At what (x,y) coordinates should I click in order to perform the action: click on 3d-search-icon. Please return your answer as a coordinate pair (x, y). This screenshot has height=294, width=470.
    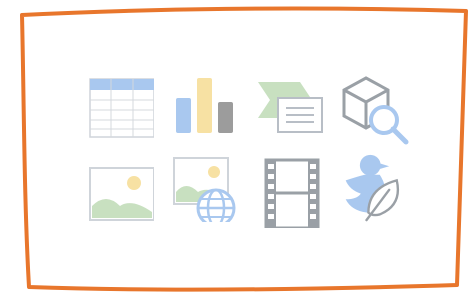
    Looking at the image, I should click on (377, 111).